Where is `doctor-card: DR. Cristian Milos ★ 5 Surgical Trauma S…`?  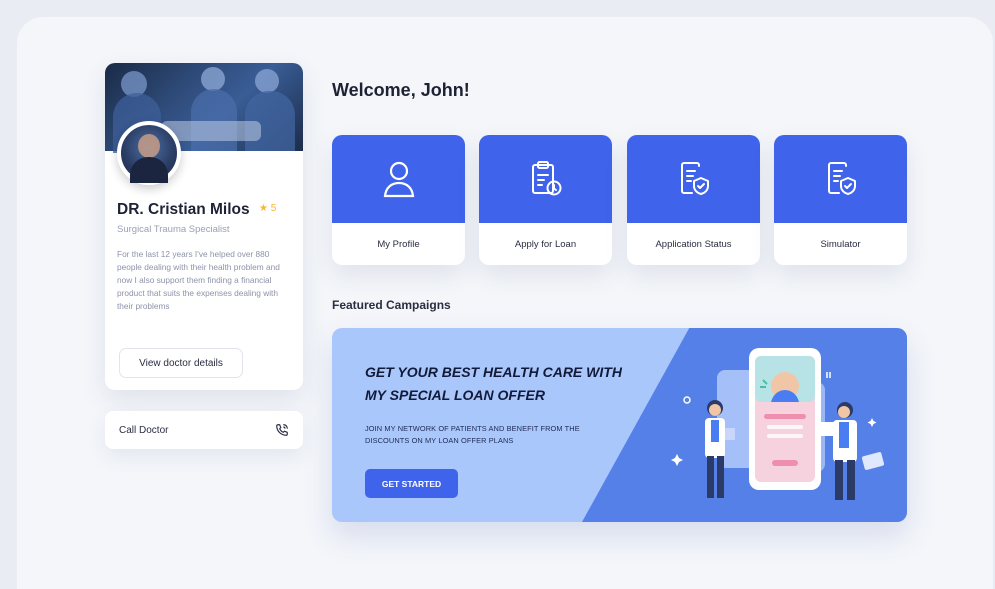
doctor-card: DR. Cristian Milos ★ 5 Surgical Trauma S… is located at coordinates (204, 226).